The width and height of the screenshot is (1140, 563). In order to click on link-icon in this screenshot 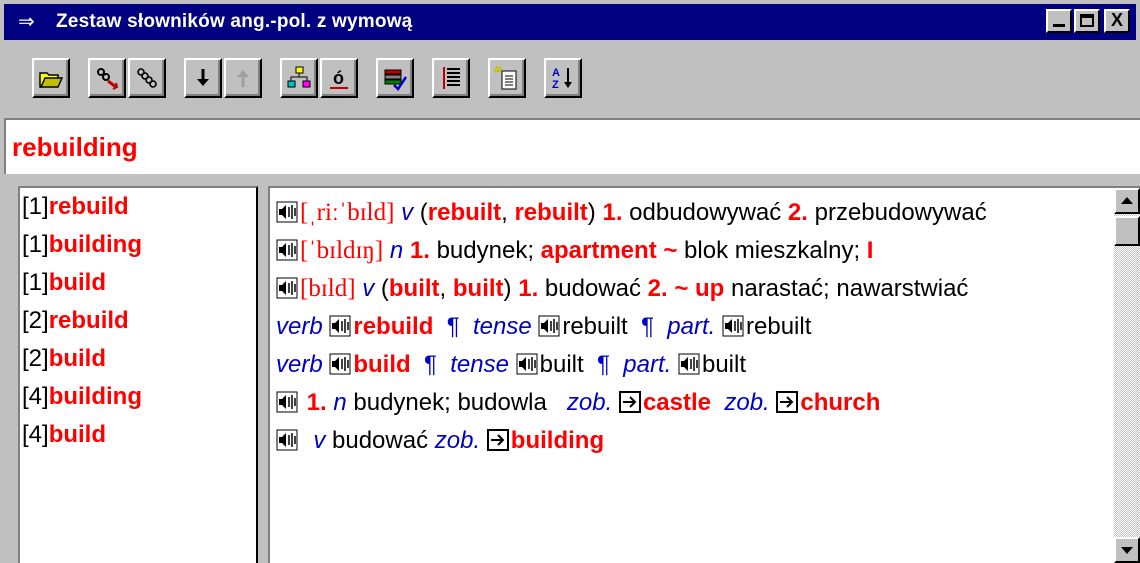, I will do `click(147, 78)`.